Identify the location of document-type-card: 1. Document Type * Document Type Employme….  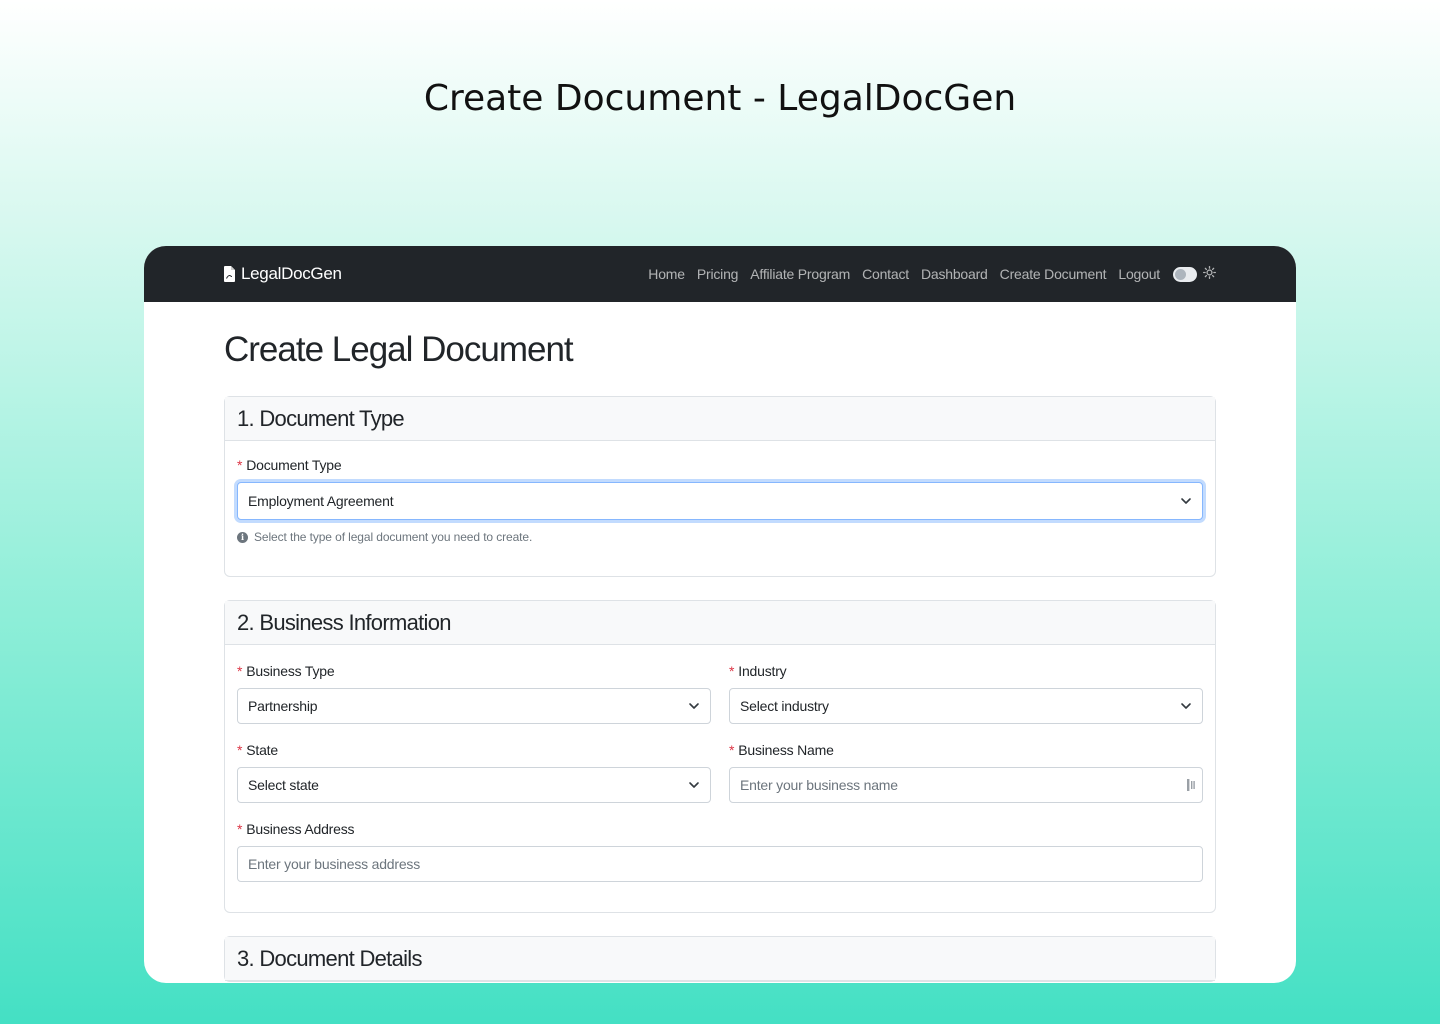
(720, 486).